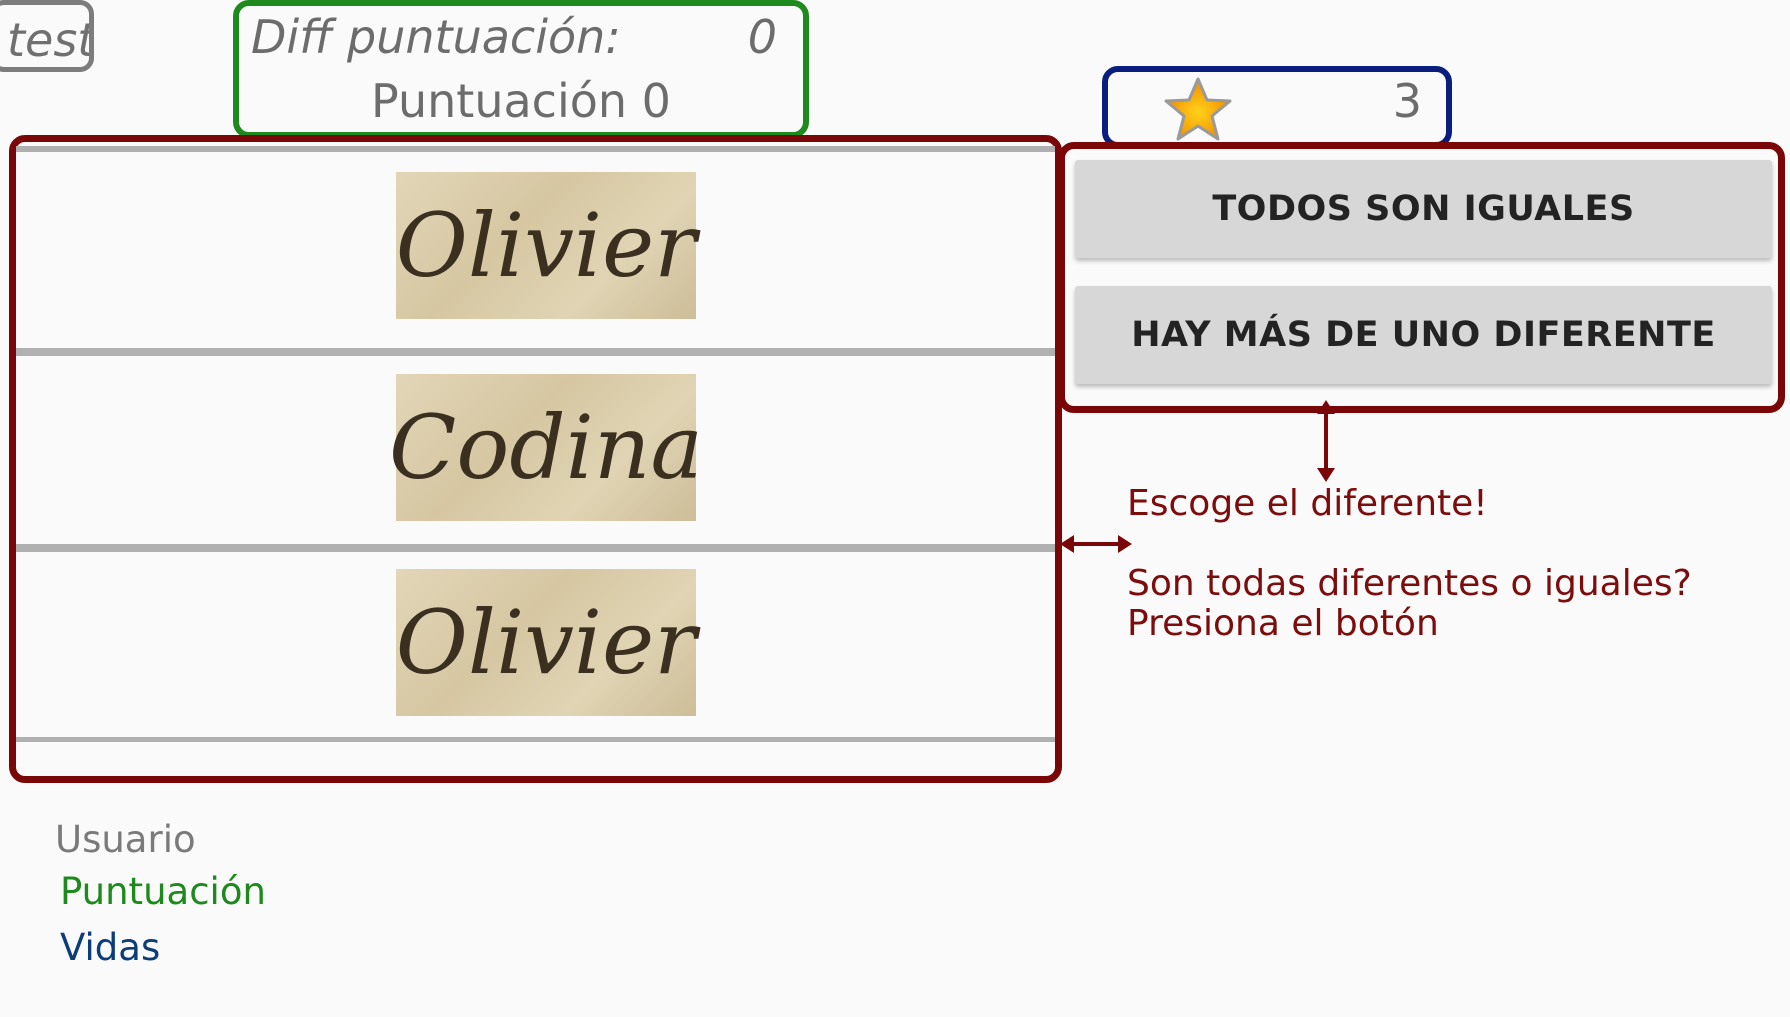 Image resolution: width=1790 pixels, height=1017 pixels. Describe the element at coordinates (1197, 476) in the screenshot. I see `annotation-arrows` at that location.